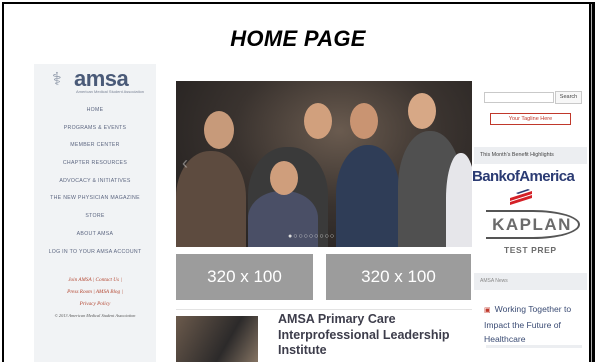  I want to click on ad-banner-2: 320 x 100, so click(398, 277).